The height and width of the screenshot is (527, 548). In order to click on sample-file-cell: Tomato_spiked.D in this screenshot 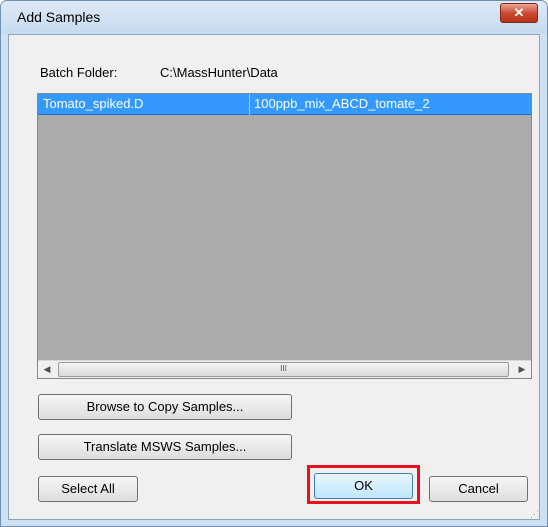, I will do `click(93, 103)`.